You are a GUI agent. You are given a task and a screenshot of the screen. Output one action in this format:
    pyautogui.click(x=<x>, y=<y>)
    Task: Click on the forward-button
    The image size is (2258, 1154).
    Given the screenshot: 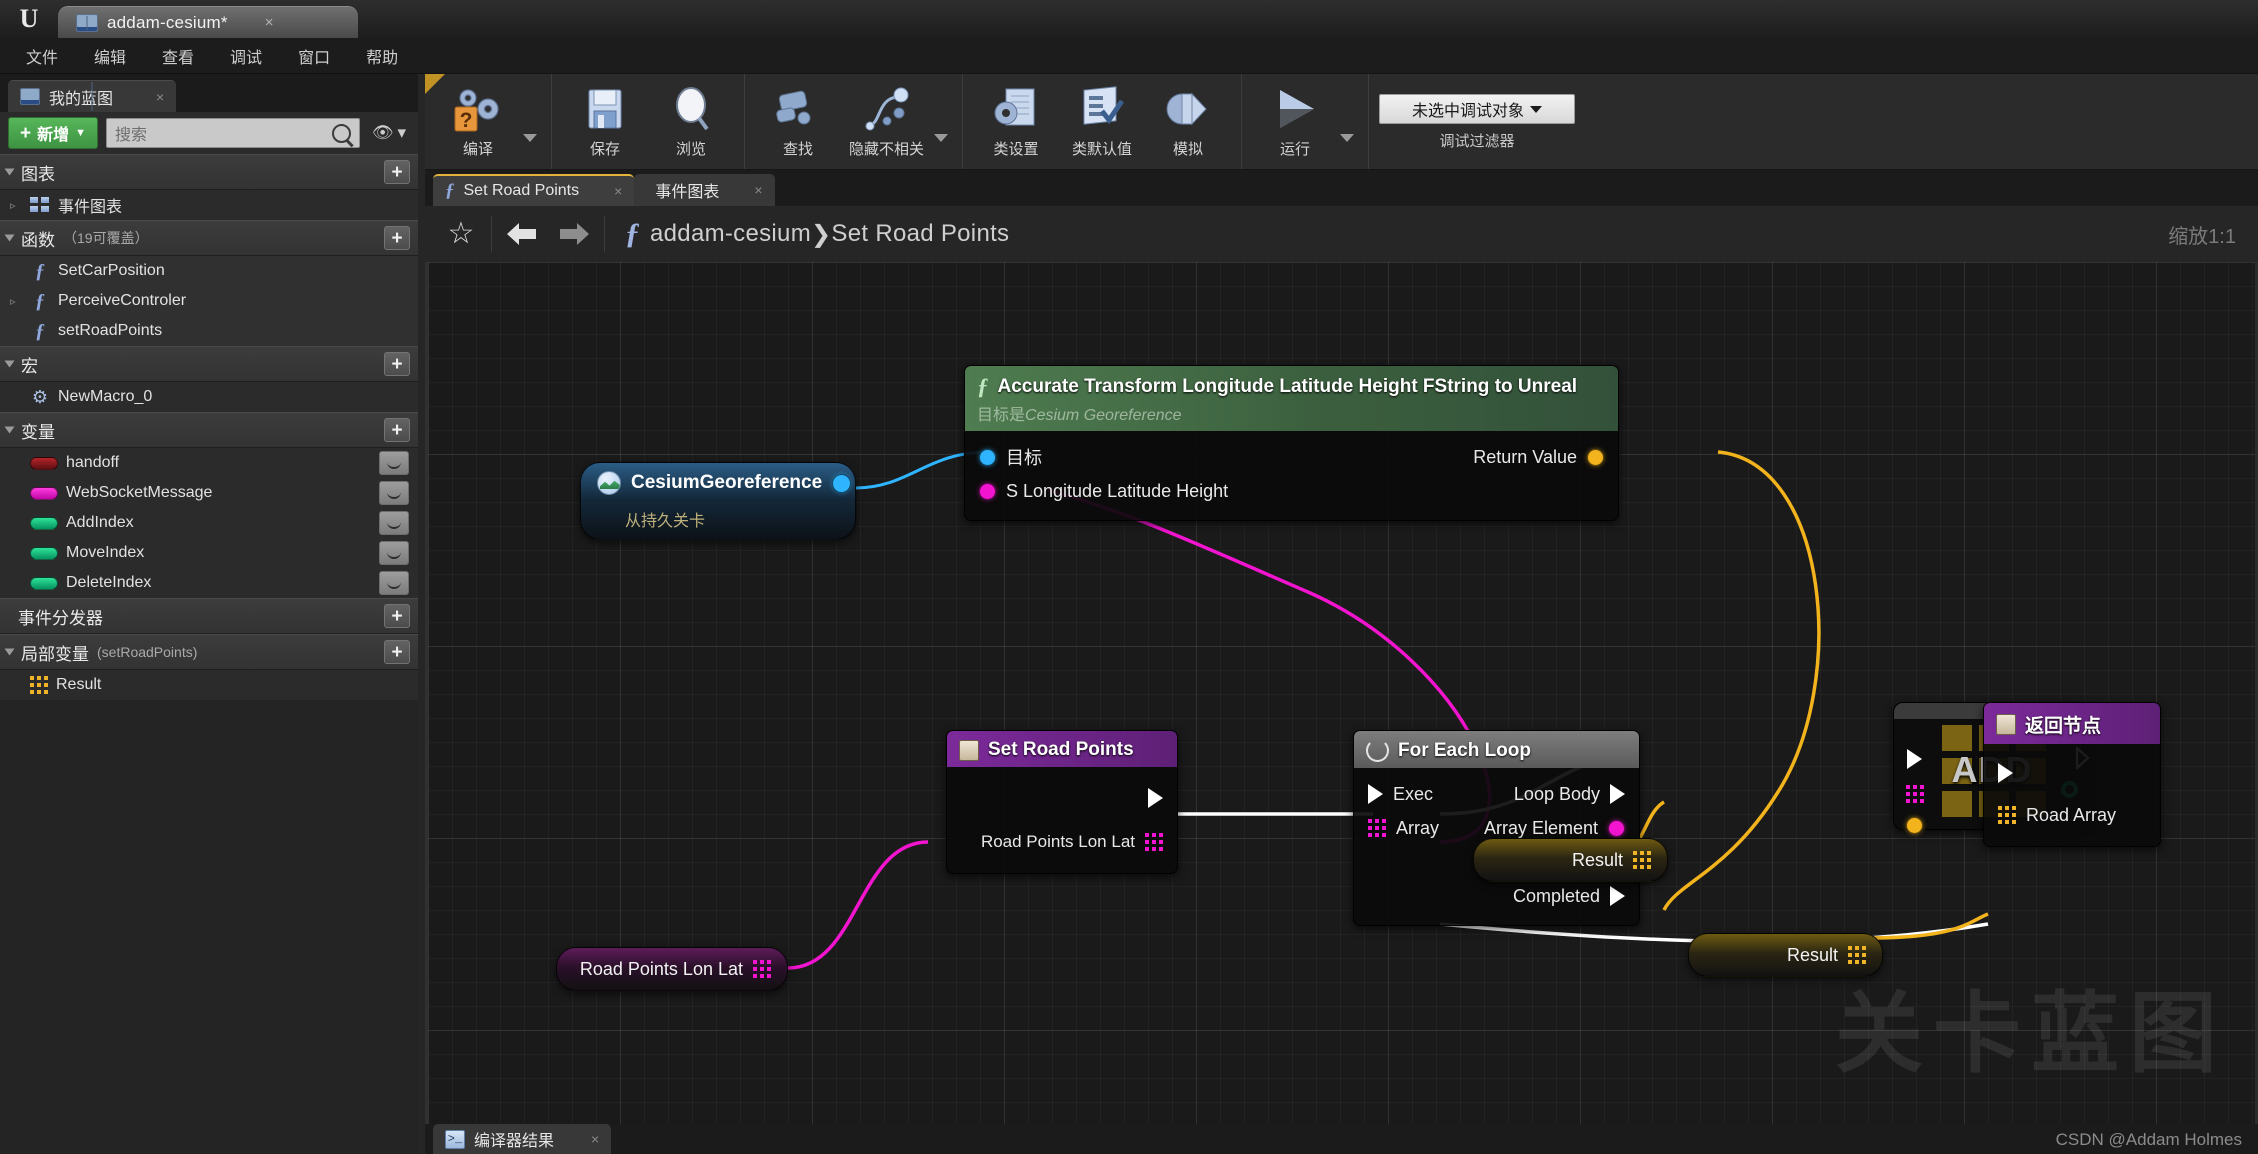 What is the action you would take?
    pyautogui.click(x=574, y=234)
    